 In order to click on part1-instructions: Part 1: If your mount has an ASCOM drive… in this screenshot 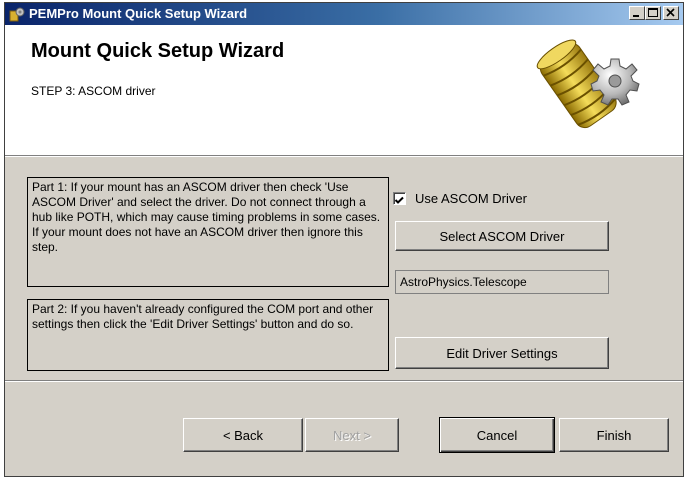, I will do `click(208, 232)`.